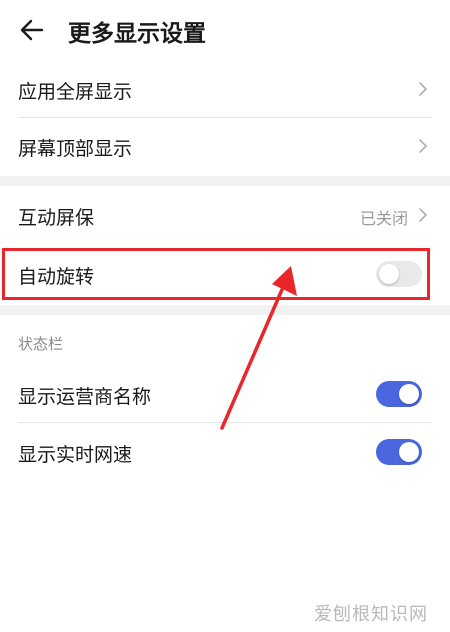 This screenshot has width=450, height=632. I want to click on section-title: 状态栏, so click(41, 344).